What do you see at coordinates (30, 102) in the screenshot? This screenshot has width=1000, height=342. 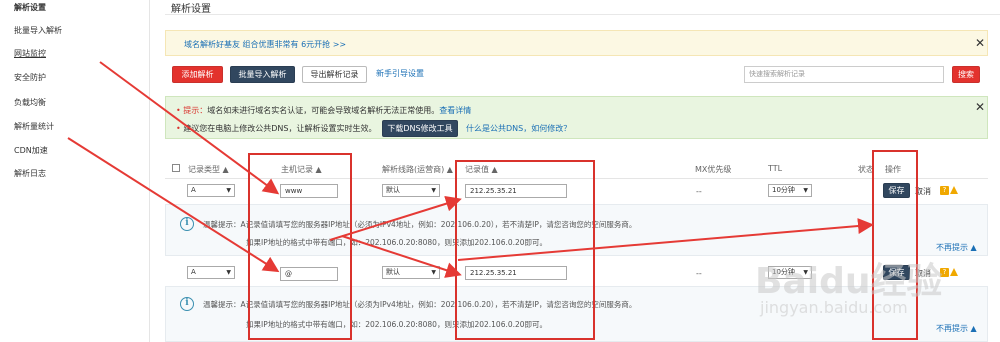 I see `sidebar-item-load-balance: 负载均衡` at bounding box center [30, 102].